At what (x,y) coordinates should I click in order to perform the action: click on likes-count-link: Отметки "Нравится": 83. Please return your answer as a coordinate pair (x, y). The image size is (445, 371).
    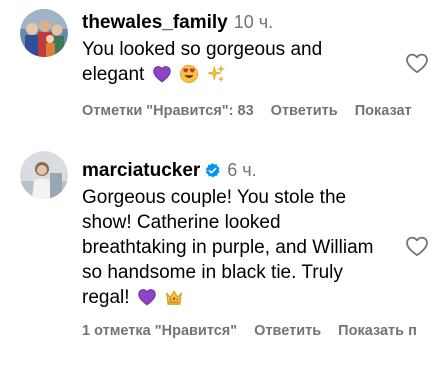
    Looking at the image, I should click on (168, 111).